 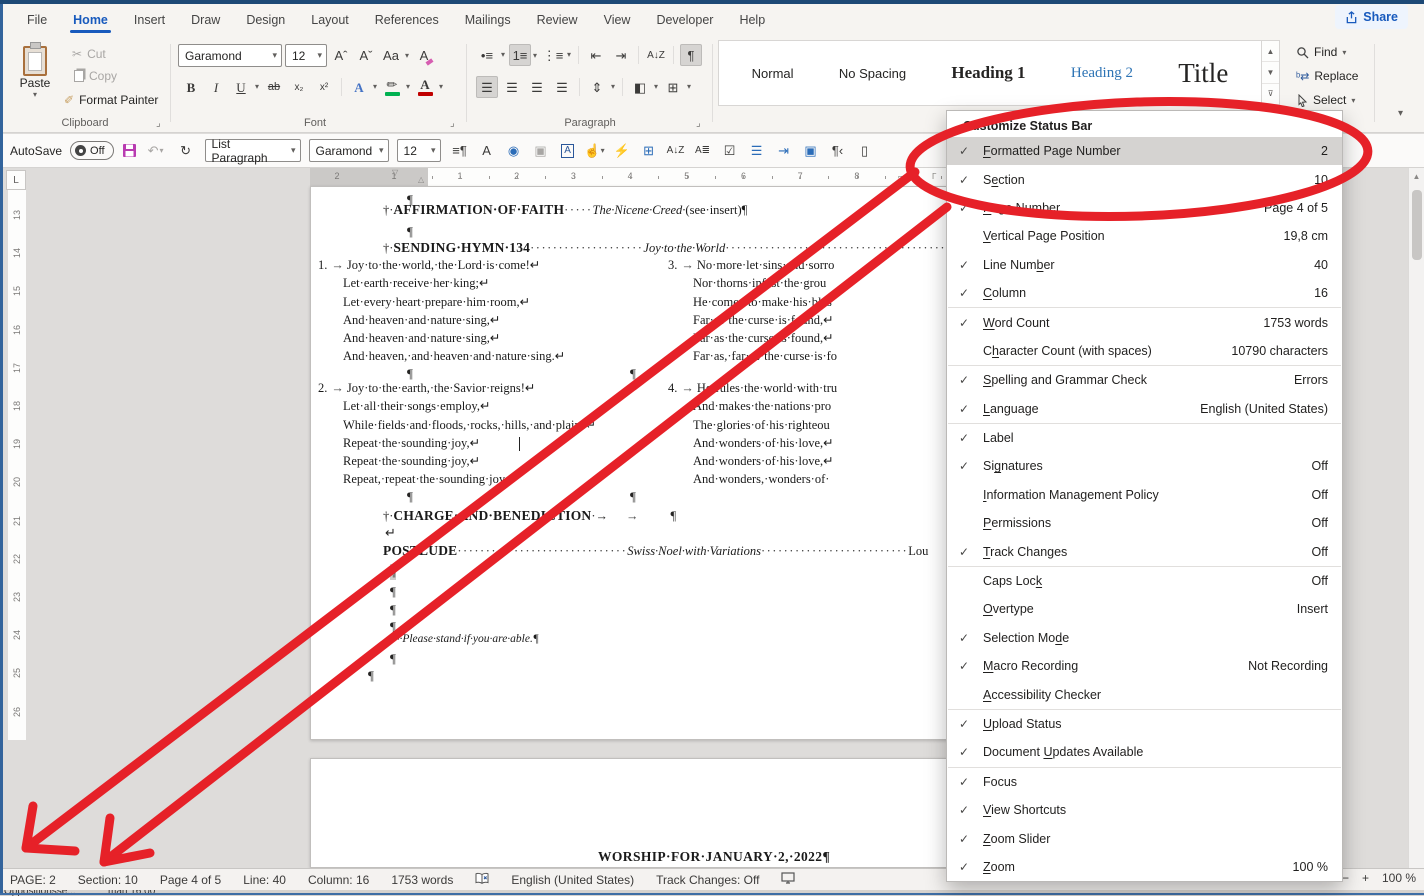 I want to click on borders-button: ⊞ ▾, so click(x=676, y=87).